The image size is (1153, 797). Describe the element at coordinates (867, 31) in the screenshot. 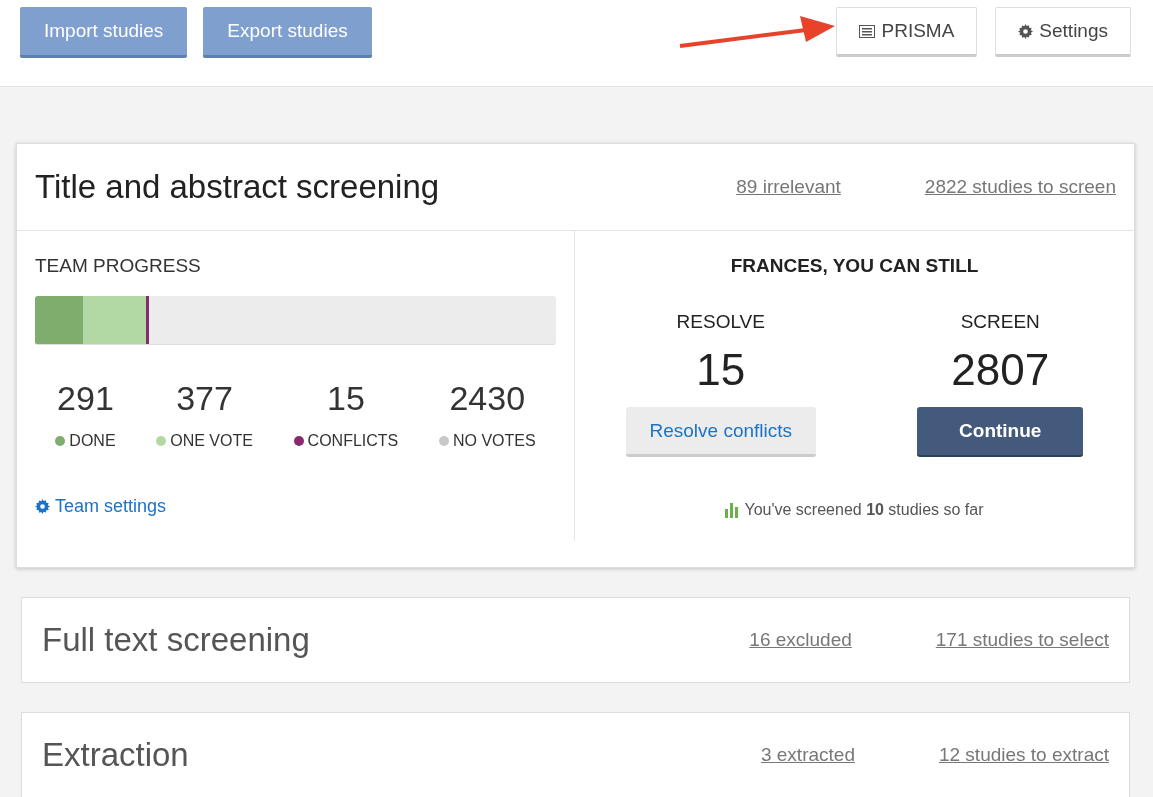

I see `list-icon` at that location.